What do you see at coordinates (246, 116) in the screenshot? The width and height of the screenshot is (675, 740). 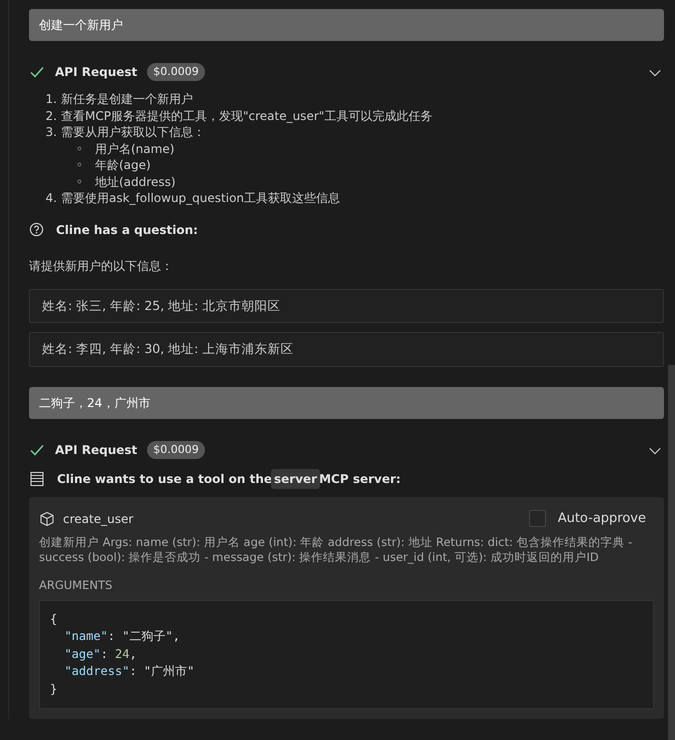 I see `list-item: 查看MCP服务器提供的工具，发现"create_user"工具可以完成此任务` at bounding box center [246, 116].